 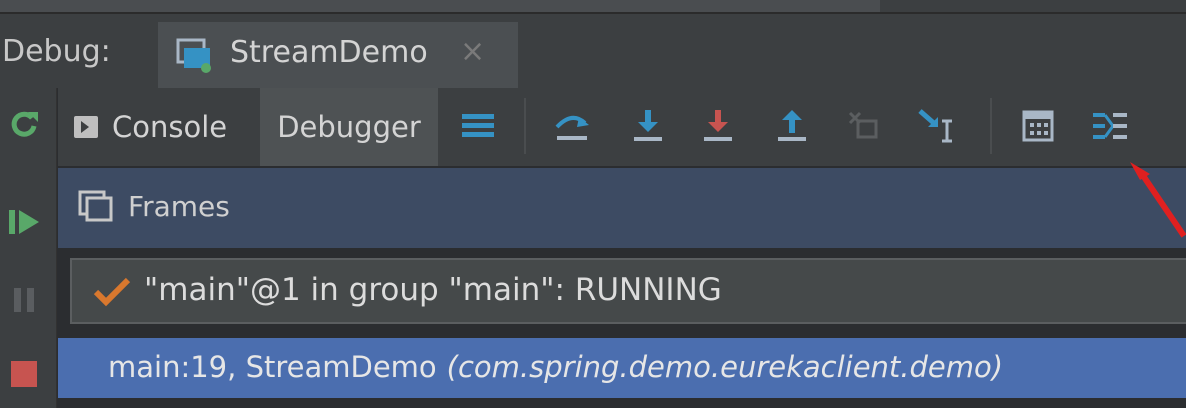 I want to click on debugger-label: Debugger, so click(x=349, y=127).